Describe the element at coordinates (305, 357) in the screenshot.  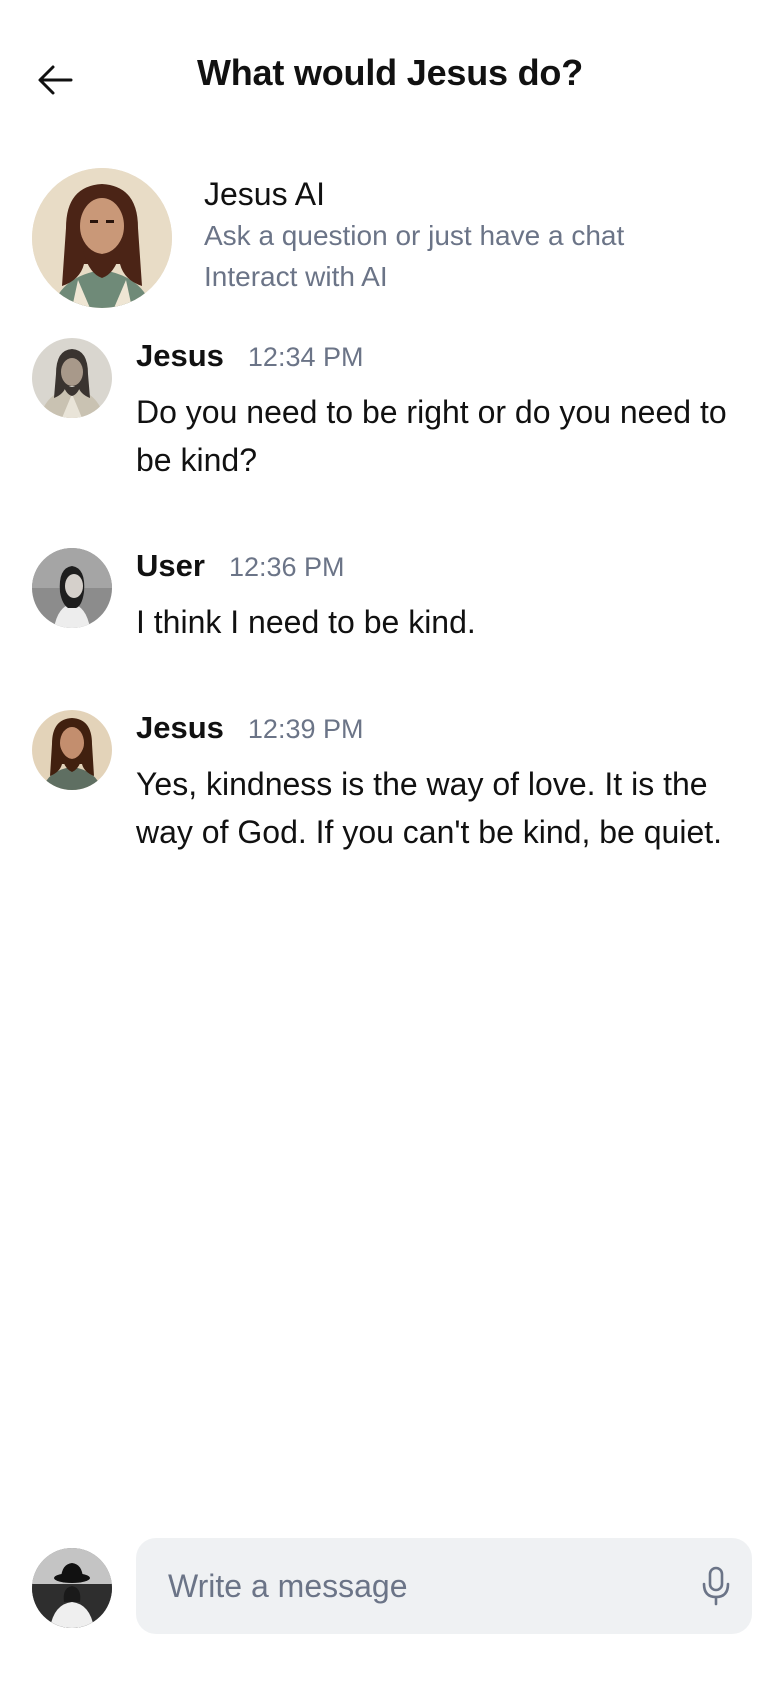
I see `message-time: 12:34 PM` at that location.